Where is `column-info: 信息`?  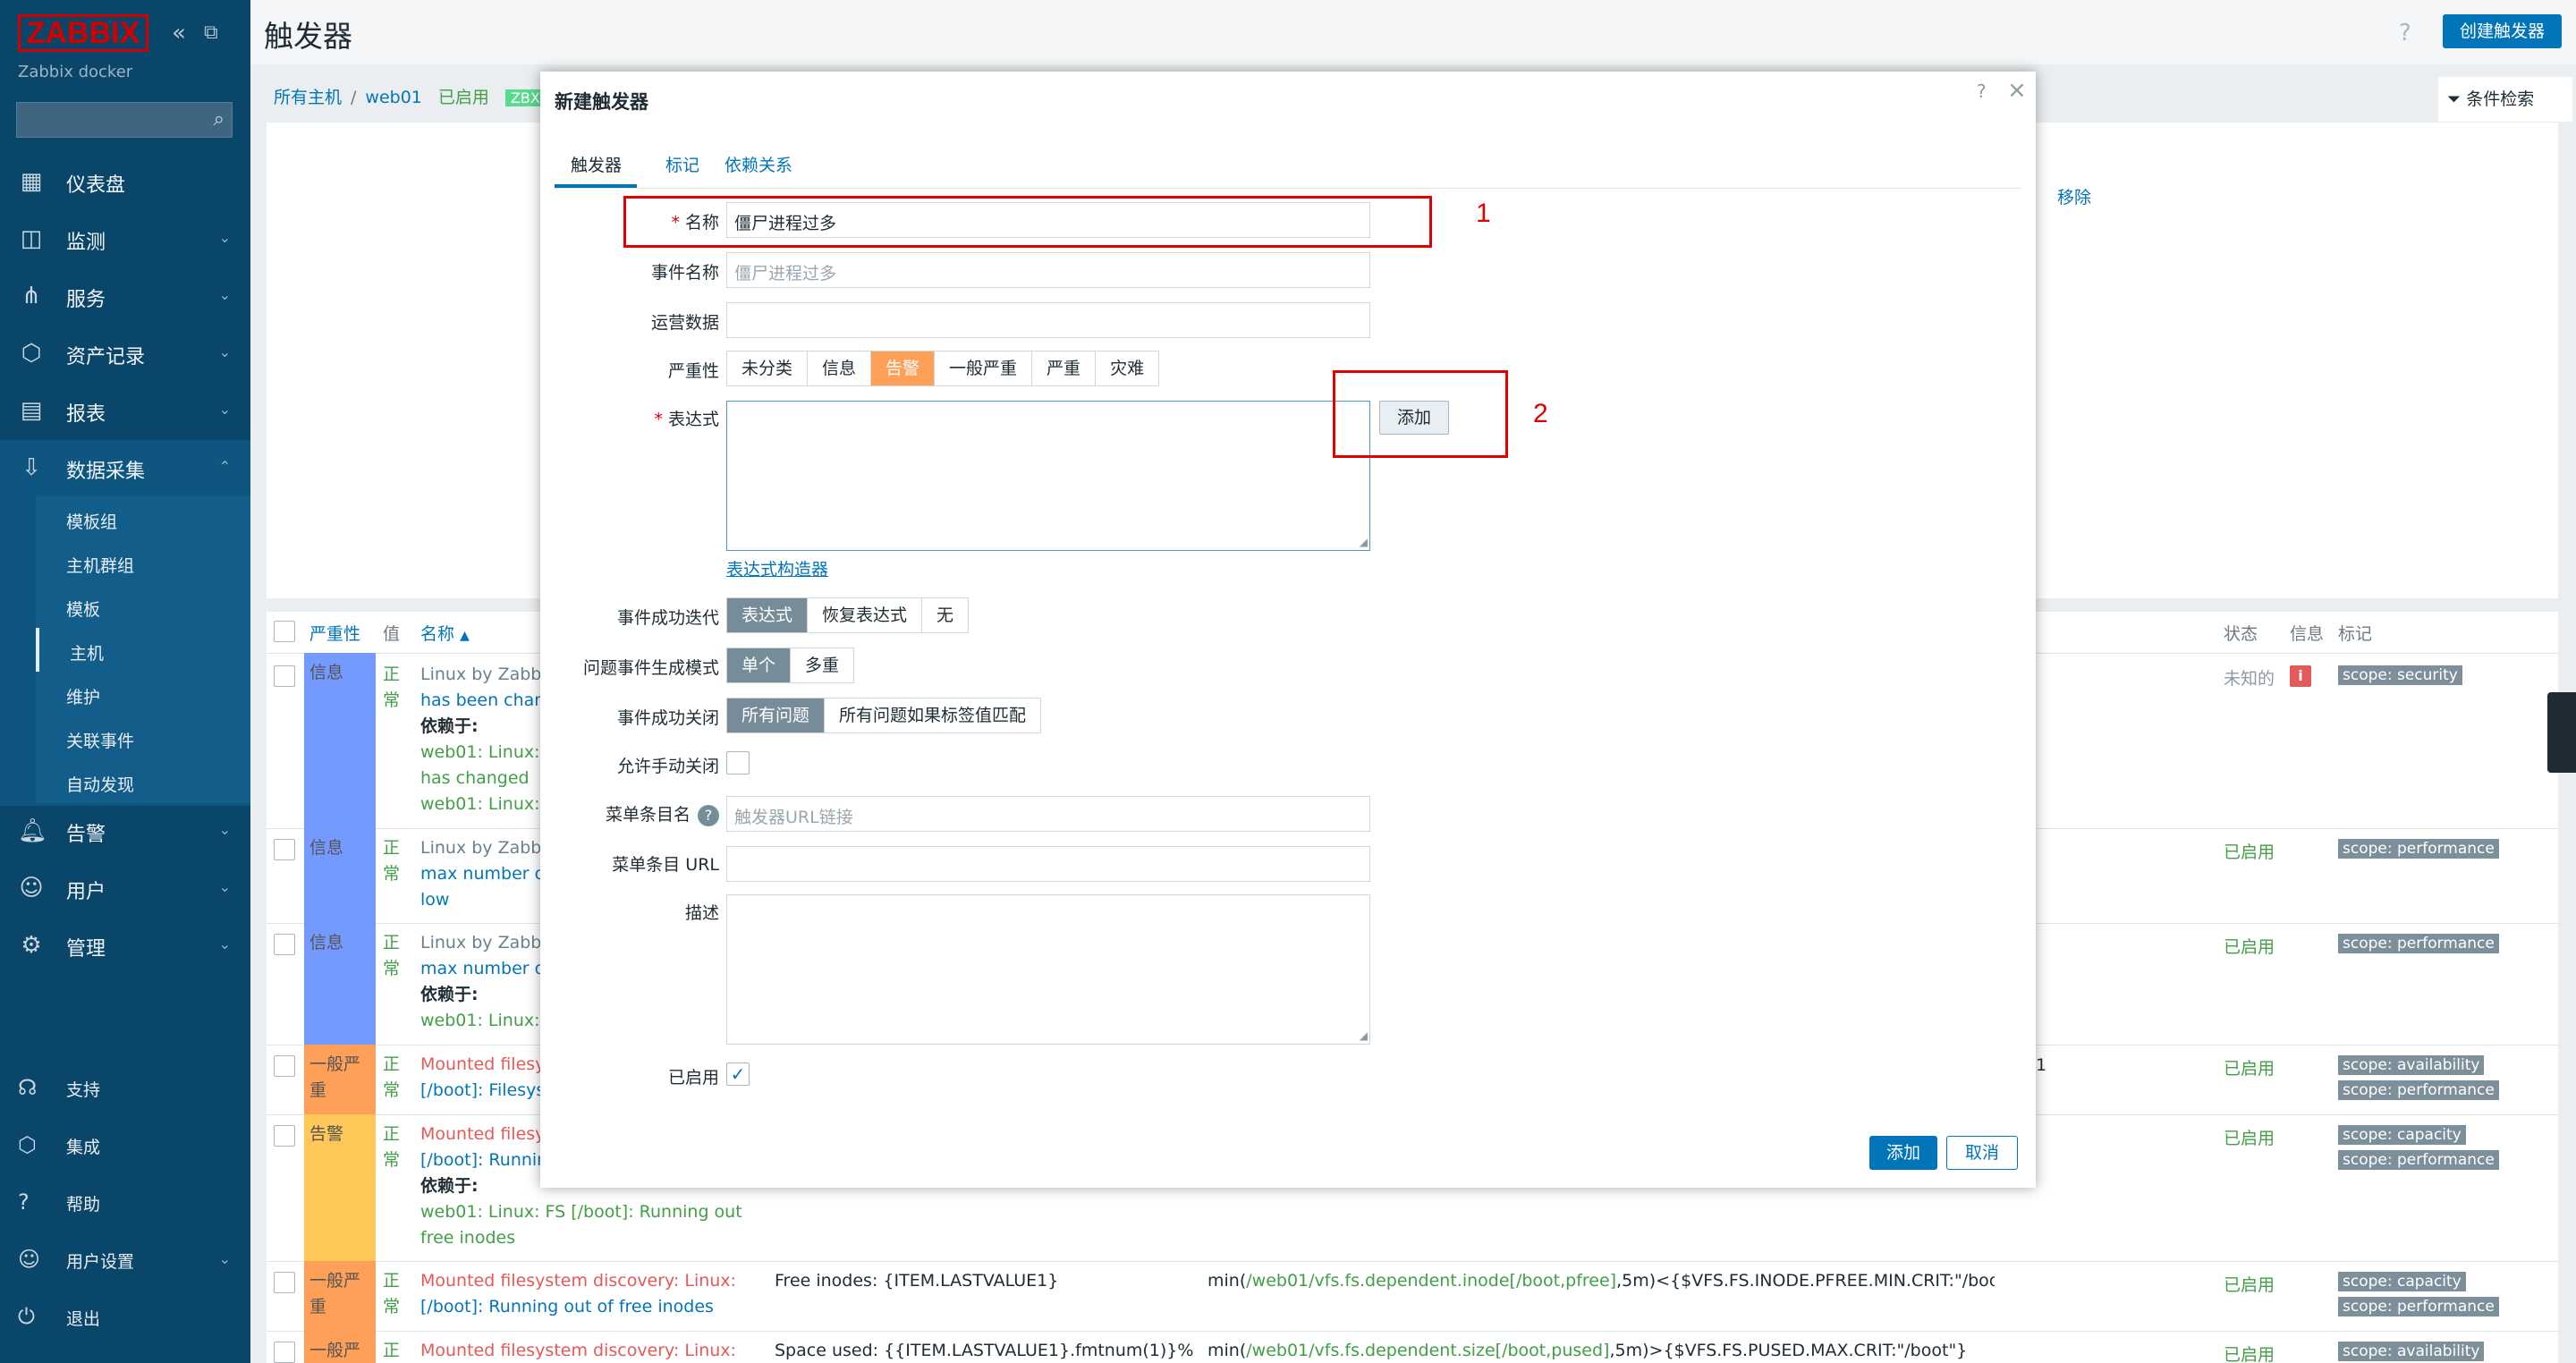
column-info: 信息 is located at coordinates (2307, 634).